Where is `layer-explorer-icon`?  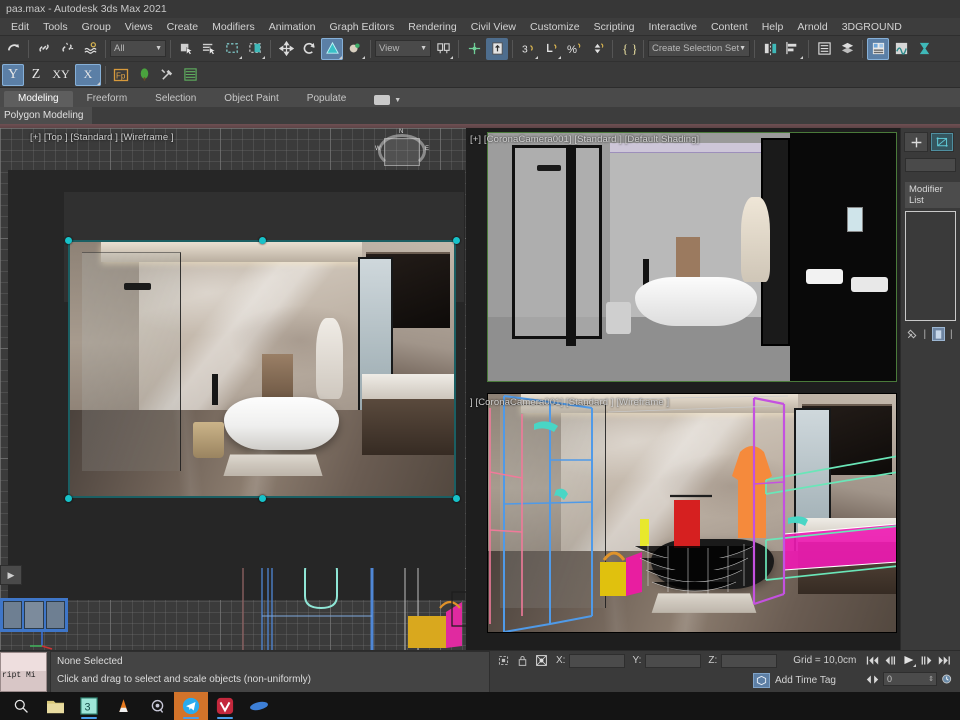 layer-explorer-icon is located at coordinates (824, 49).